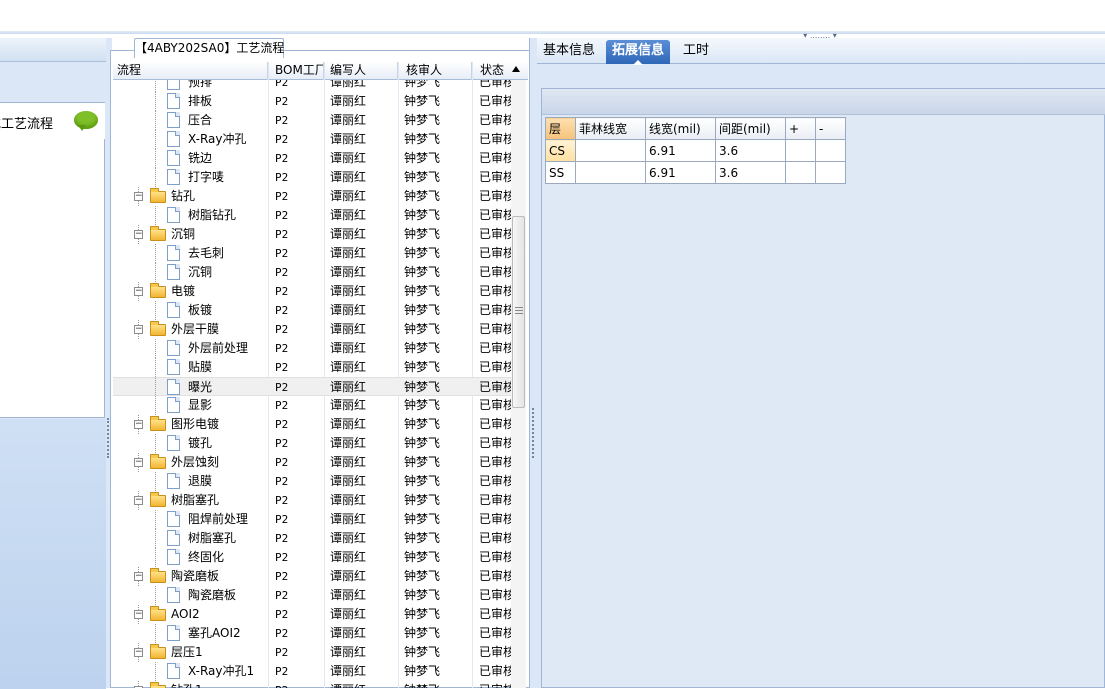  I want to click on tree-step-name: 层压1, so click(187, 652).